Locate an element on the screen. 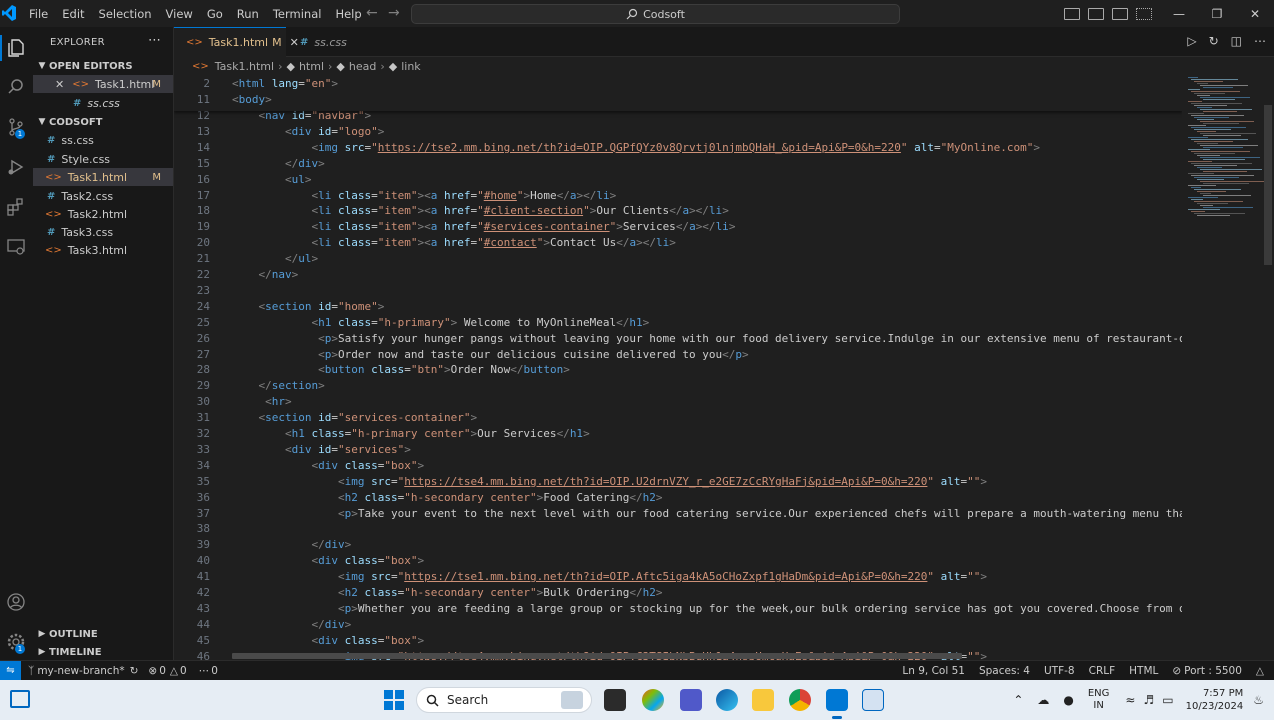 The image size is (1274, 720). menu-view: View is located at coordinates (179, 14).